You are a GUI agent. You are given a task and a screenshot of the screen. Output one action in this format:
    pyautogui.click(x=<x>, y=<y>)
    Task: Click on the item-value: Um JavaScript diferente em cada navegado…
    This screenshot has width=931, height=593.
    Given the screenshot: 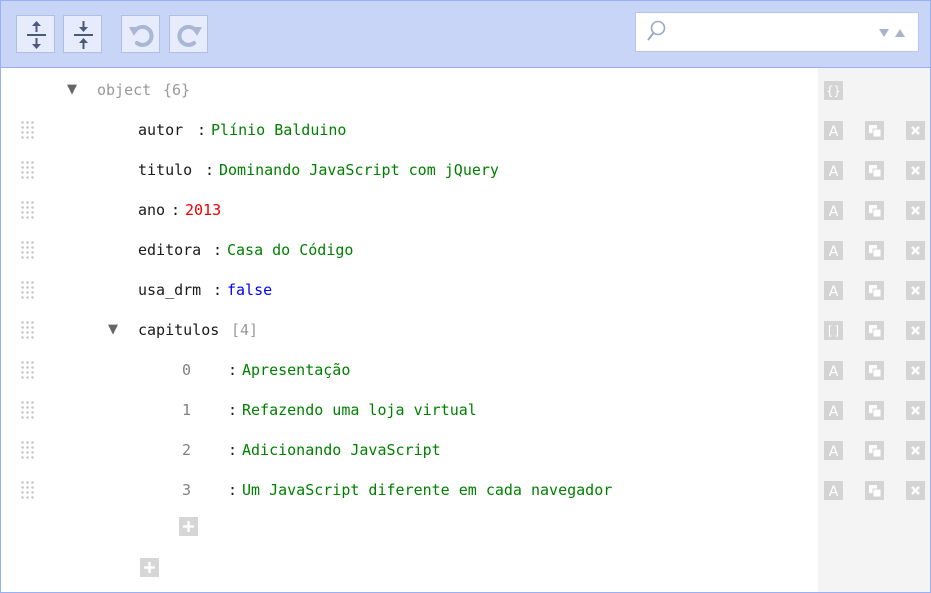 What is the action you would take?
    pyautogui.click(x=427, y=490)
    